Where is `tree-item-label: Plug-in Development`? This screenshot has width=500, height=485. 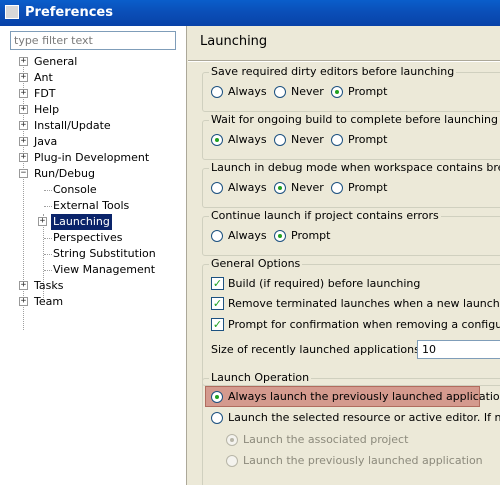 tree-item-label: Plug-in Development is located at coordinates (92, 157).